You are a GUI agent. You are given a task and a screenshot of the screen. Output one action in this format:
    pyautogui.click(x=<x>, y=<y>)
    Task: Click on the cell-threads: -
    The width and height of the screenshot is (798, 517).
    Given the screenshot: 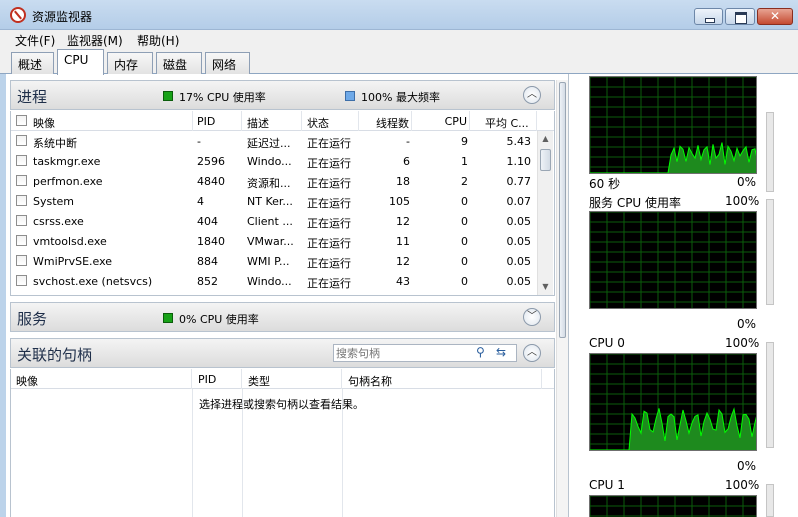 What is the action you would take?
    pyautogui.click(x=408, y=141)
    